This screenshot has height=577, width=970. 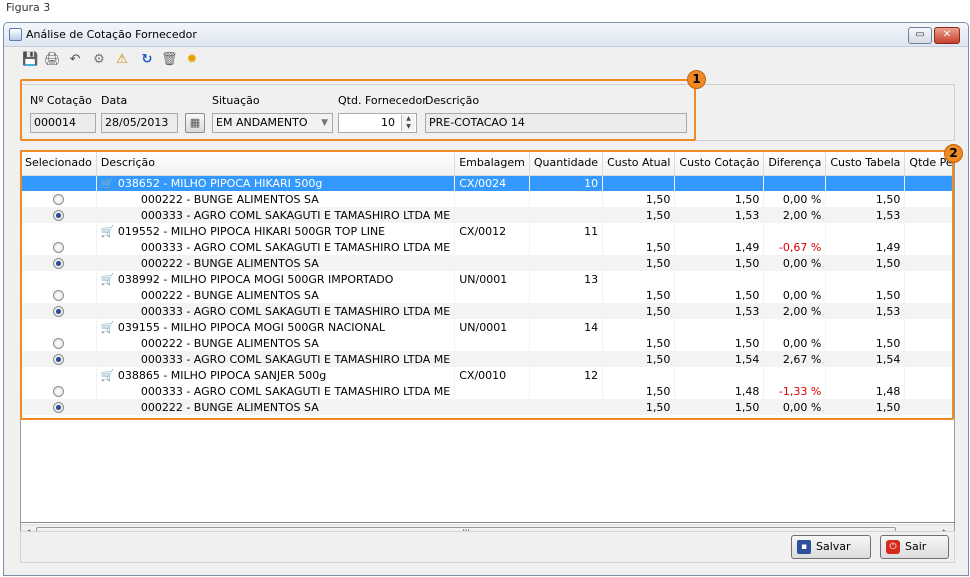 What do you see at coordinates (865, 199) in the screenshot?
I see `cell-custo-tabela: 1,50` at bounding box center [865, 199].